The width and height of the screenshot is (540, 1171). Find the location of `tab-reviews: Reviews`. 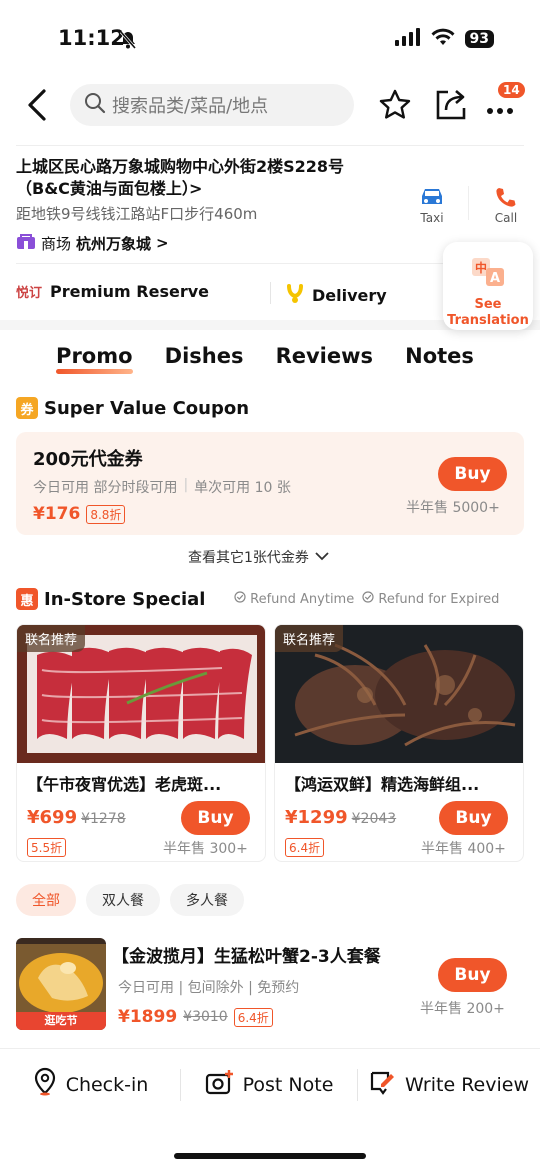

tab-reviews: Reviews is located at coordinates (324, 356).